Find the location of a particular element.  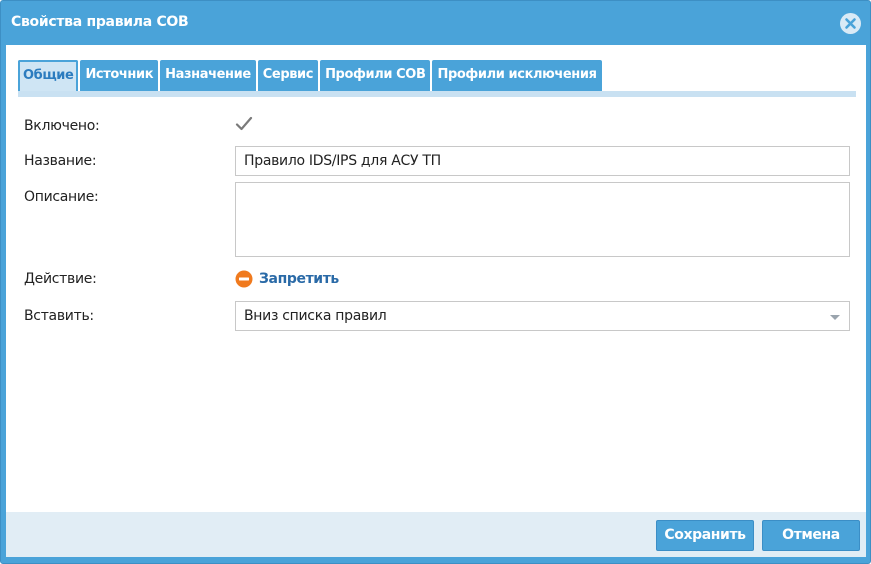

tab-source: Источник is located at coordinates (119, 75).